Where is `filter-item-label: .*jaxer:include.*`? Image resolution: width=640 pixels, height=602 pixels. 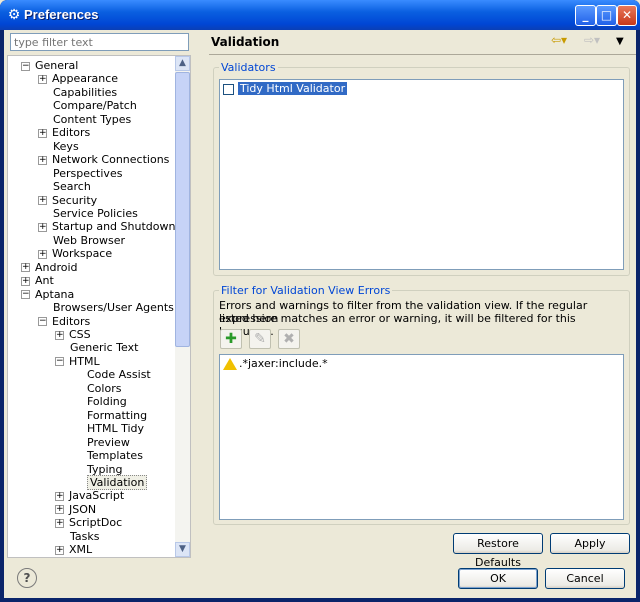
filter-item-label: .*jaxer:include.* is located at coordinates (283, 363).